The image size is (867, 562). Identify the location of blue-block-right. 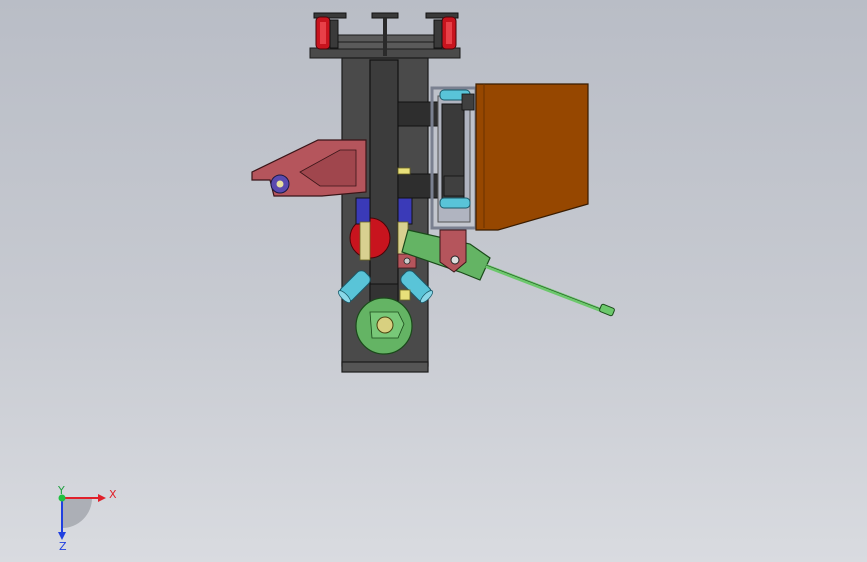
(405, 211).